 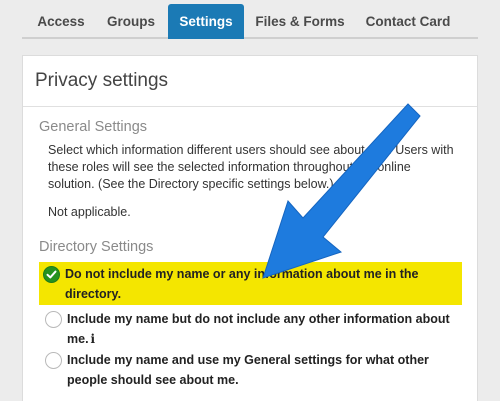 What do you see at coordinates (408, 21) in the screenshot?
I see `tab-contact-card: Contact Card` at bounding box center [408, 21].